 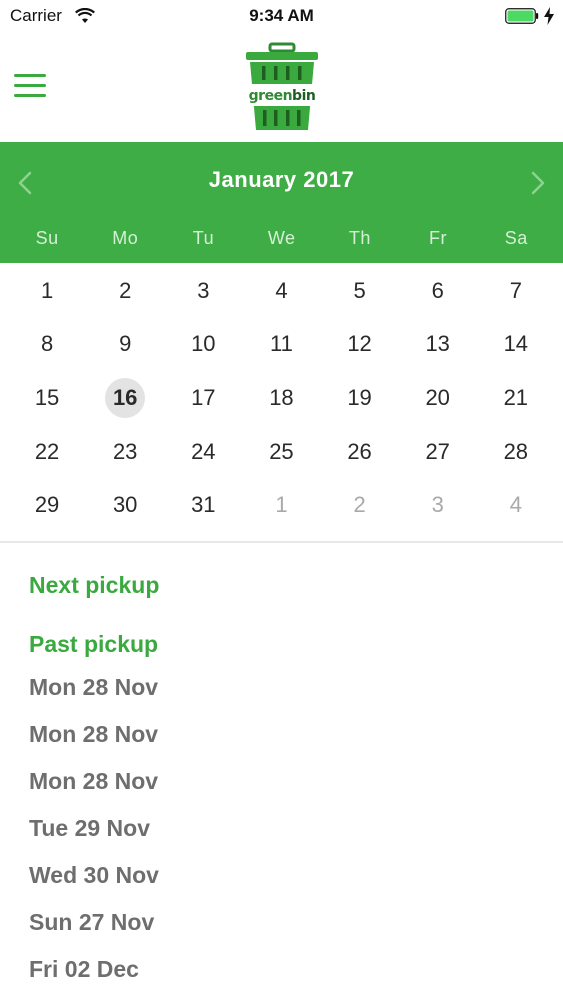 I want to click on calendar-day: 7, so click(x=516, y=291).